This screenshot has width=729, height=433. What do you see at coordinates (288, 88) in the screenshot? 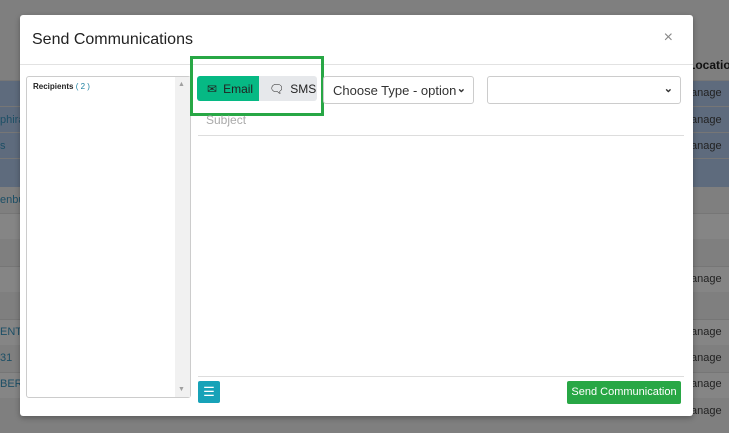
I see `sms-tab: 🗨 SMS` at bounding box center [288, 88].